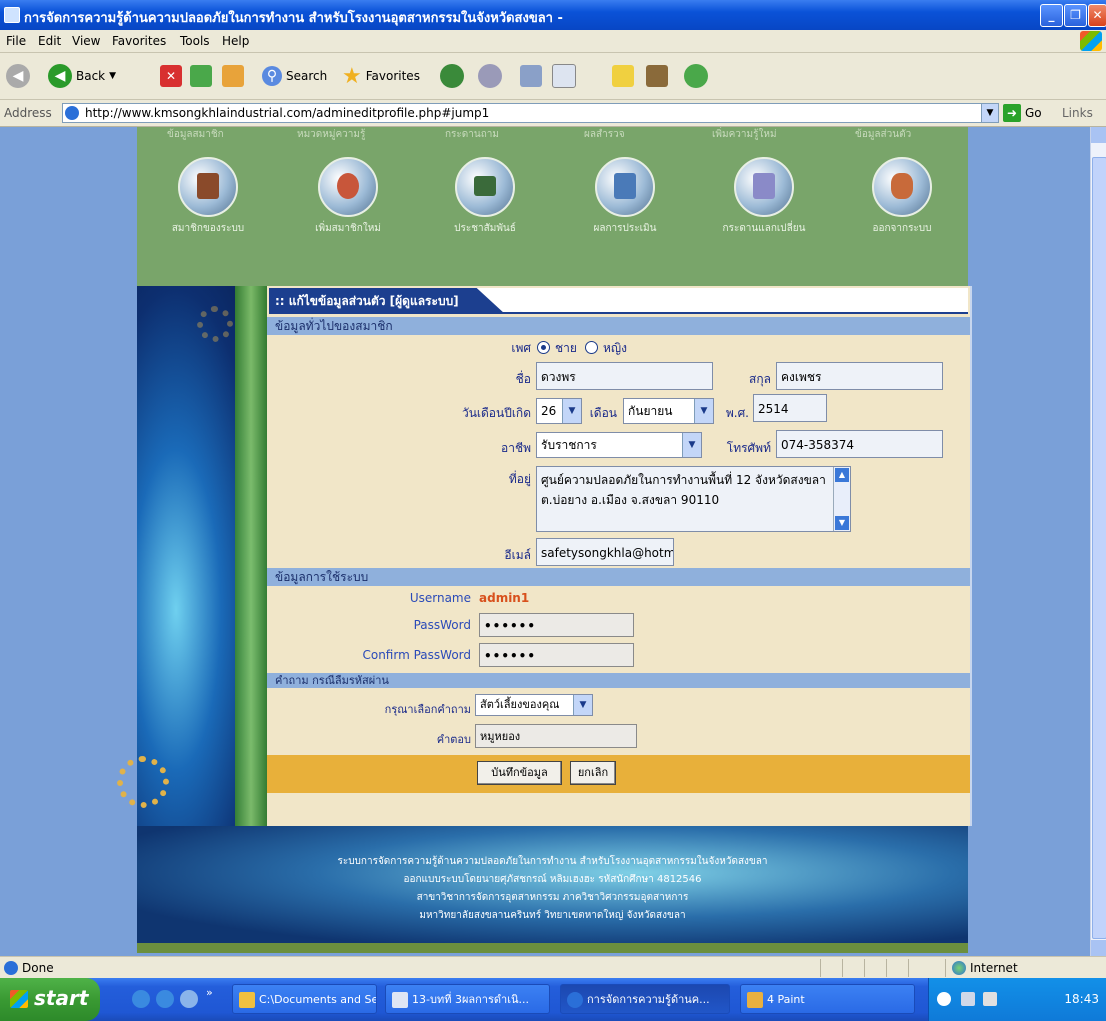  I want to click on gender-female-label: หญิง, so click(615, 348).